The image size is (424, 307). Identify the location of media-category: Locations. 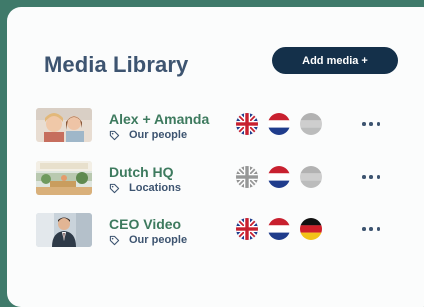
(145, 188).